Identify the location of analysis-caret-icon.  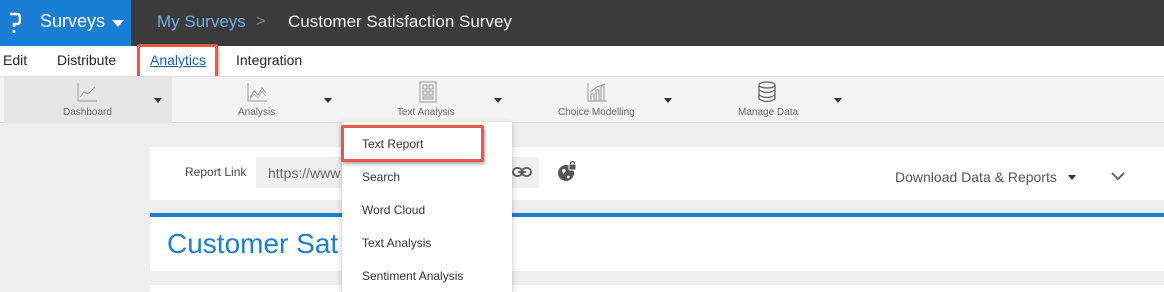
(328, 100).